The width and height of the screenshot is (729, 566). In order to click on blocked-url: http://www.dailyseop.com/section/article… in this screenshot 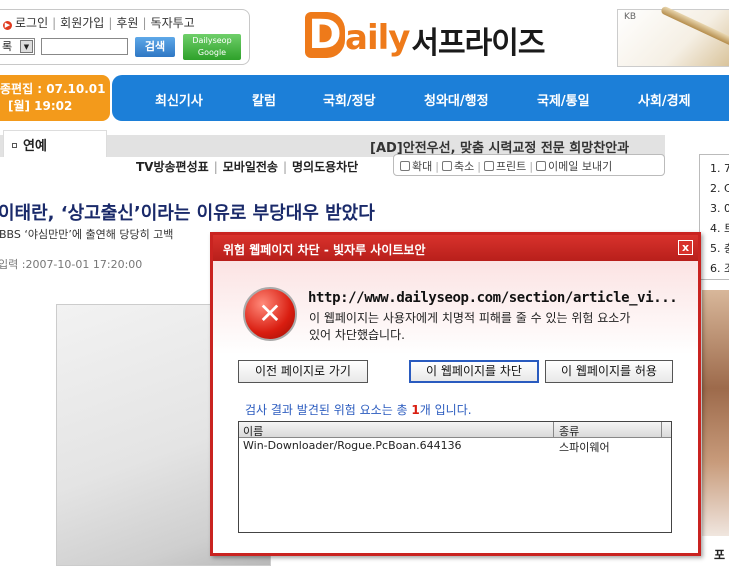, I will do `click(493, 298)`.